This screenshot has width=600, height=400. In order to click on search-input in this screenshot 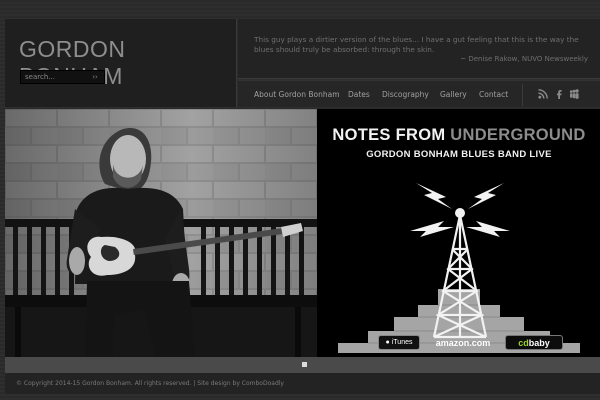, I will do `click(56, 77)`.